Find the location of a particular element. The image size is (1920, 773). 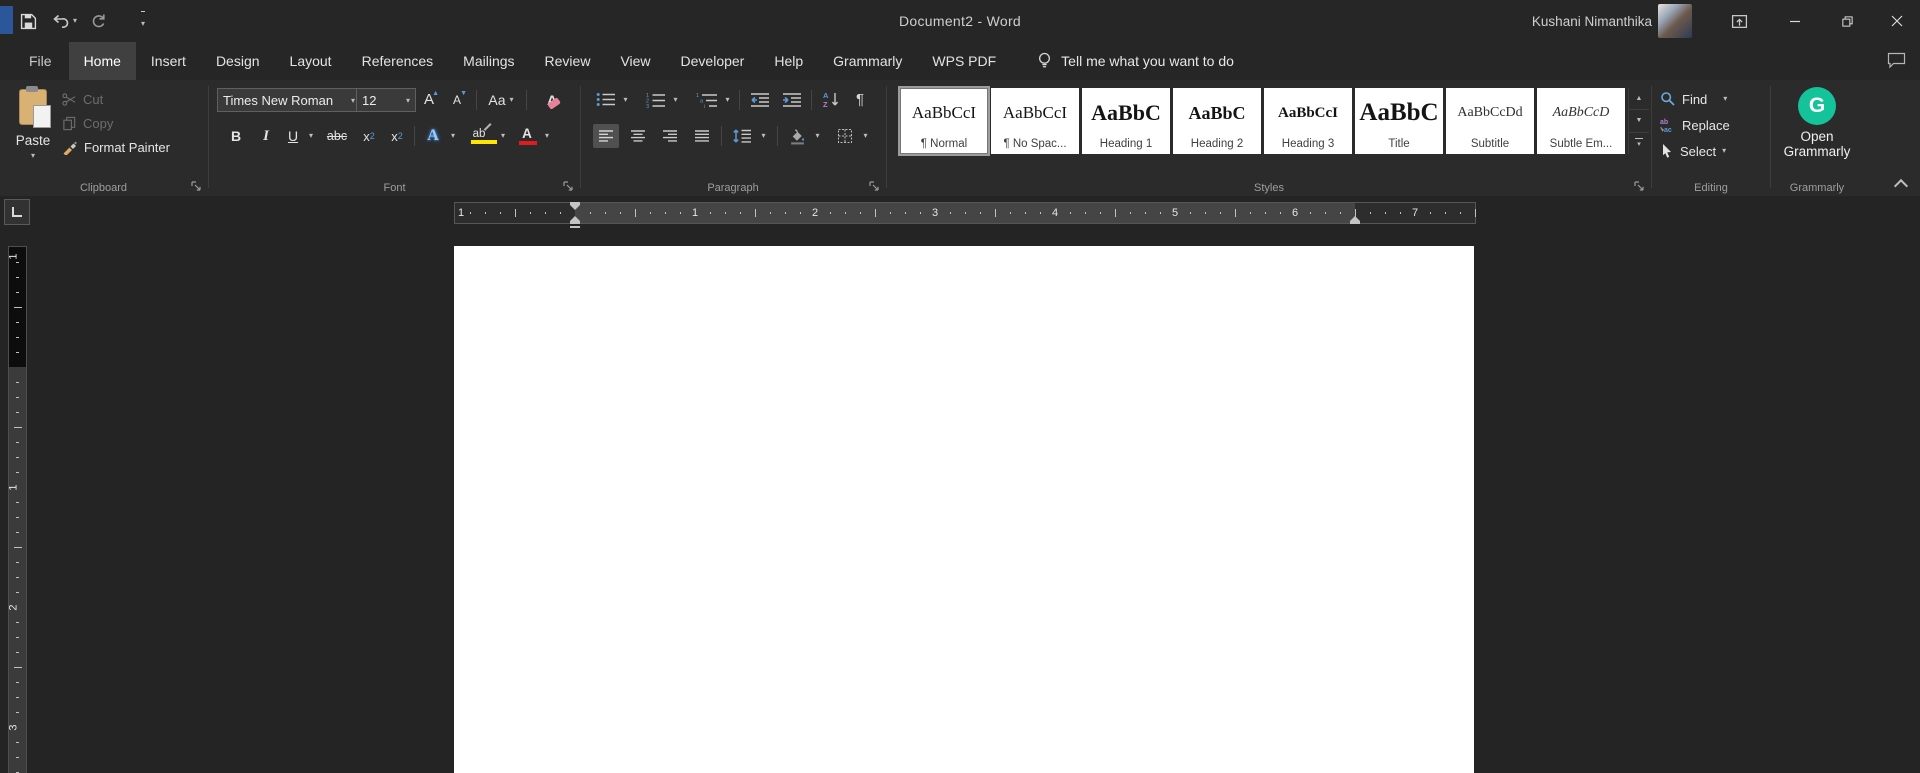

line-spacing-button is located at coordinates (742, 136).